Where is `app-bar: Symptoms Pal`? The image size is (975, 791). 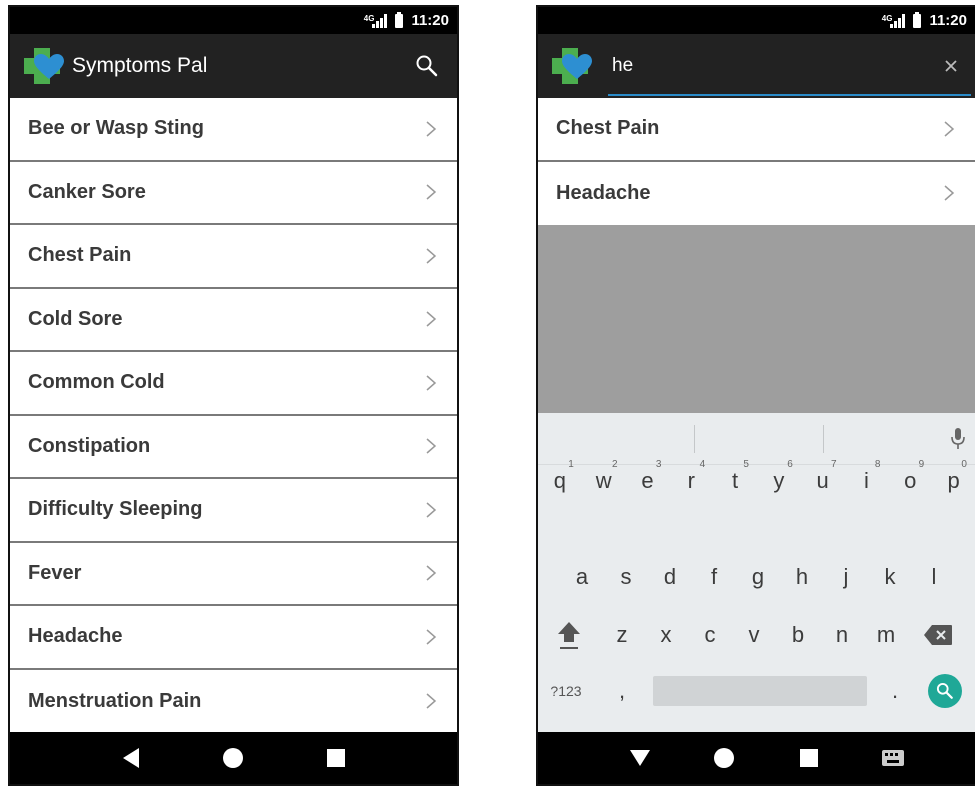
app-bar: Symptoms Pal is located at coordinates (233, 66).